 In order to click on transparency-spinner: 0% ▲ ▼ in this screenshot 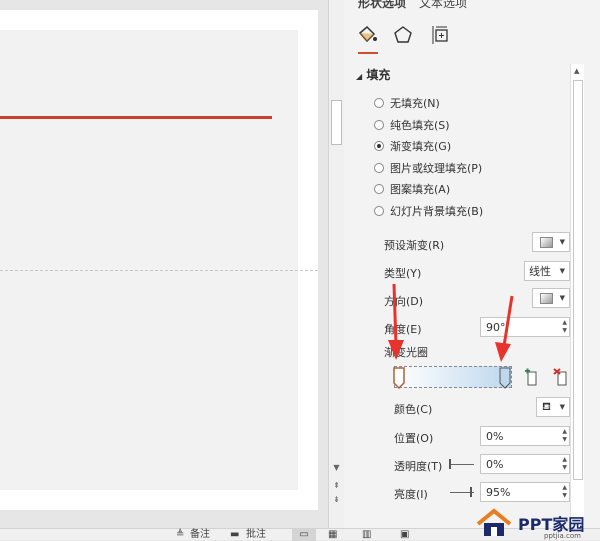, I will do `click(525, 464)`.